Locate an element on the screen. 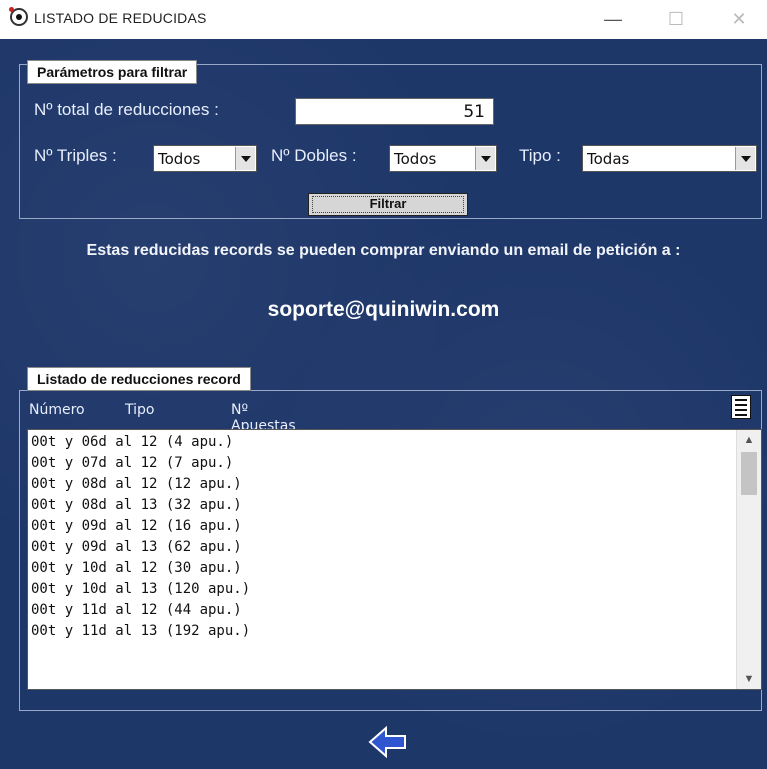 The image size is (767, 769). maximize-button: ☐ is located at coordinates (676, 19).